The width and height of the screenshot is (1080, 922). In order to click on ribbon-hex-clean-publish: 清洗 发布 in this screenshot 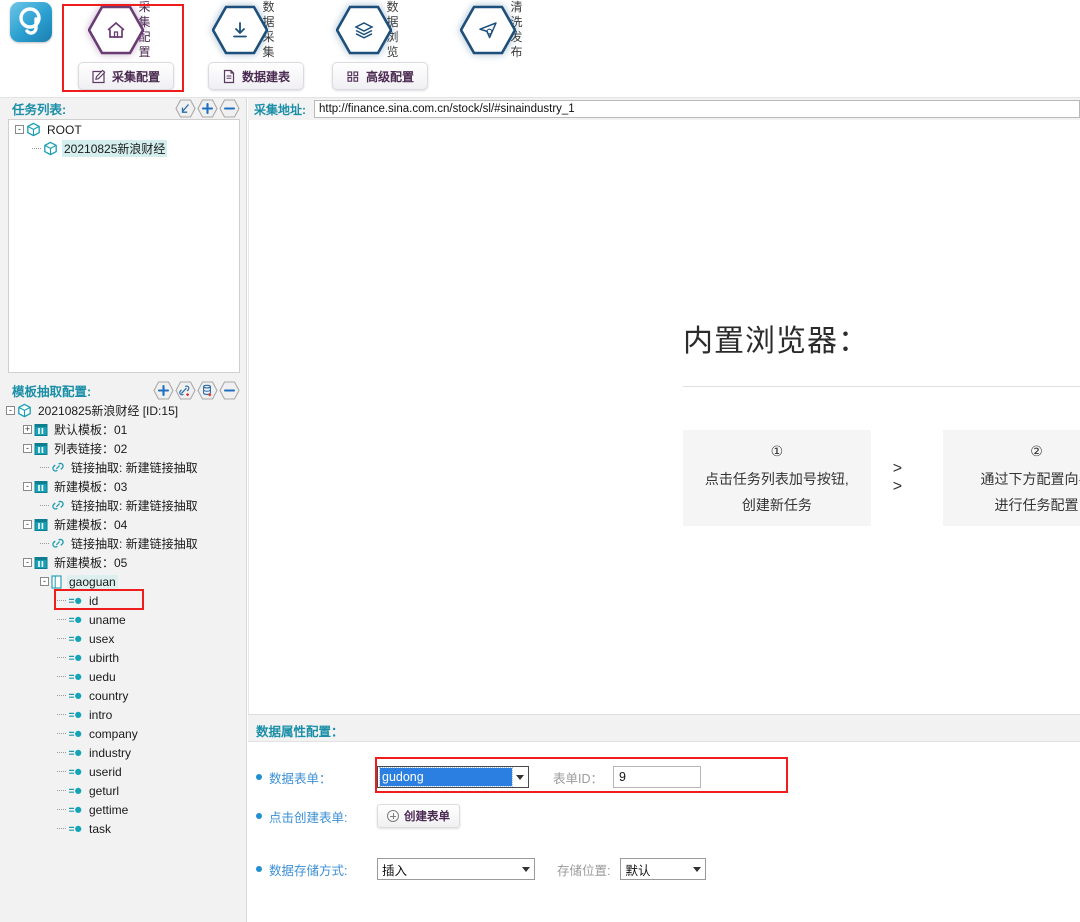, I will do `click(495, 29)`.